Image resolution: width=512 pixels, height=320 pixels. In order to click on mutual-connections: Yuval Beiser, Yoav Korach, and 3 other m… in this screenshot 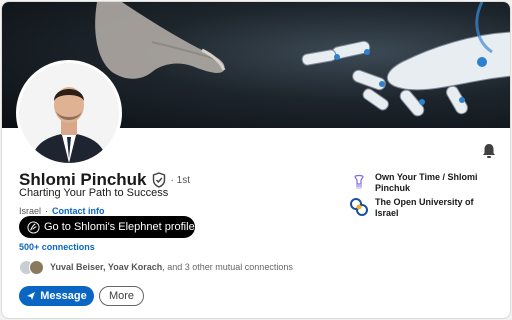, I will do `click(156, 267)`.